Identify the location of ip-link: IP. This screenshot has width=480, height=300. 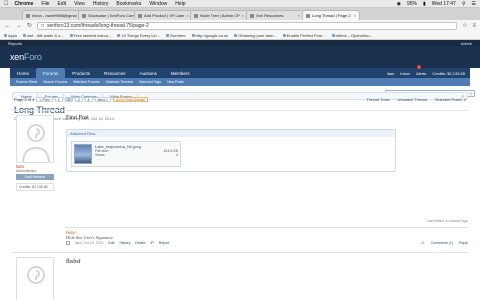
(151, 243).